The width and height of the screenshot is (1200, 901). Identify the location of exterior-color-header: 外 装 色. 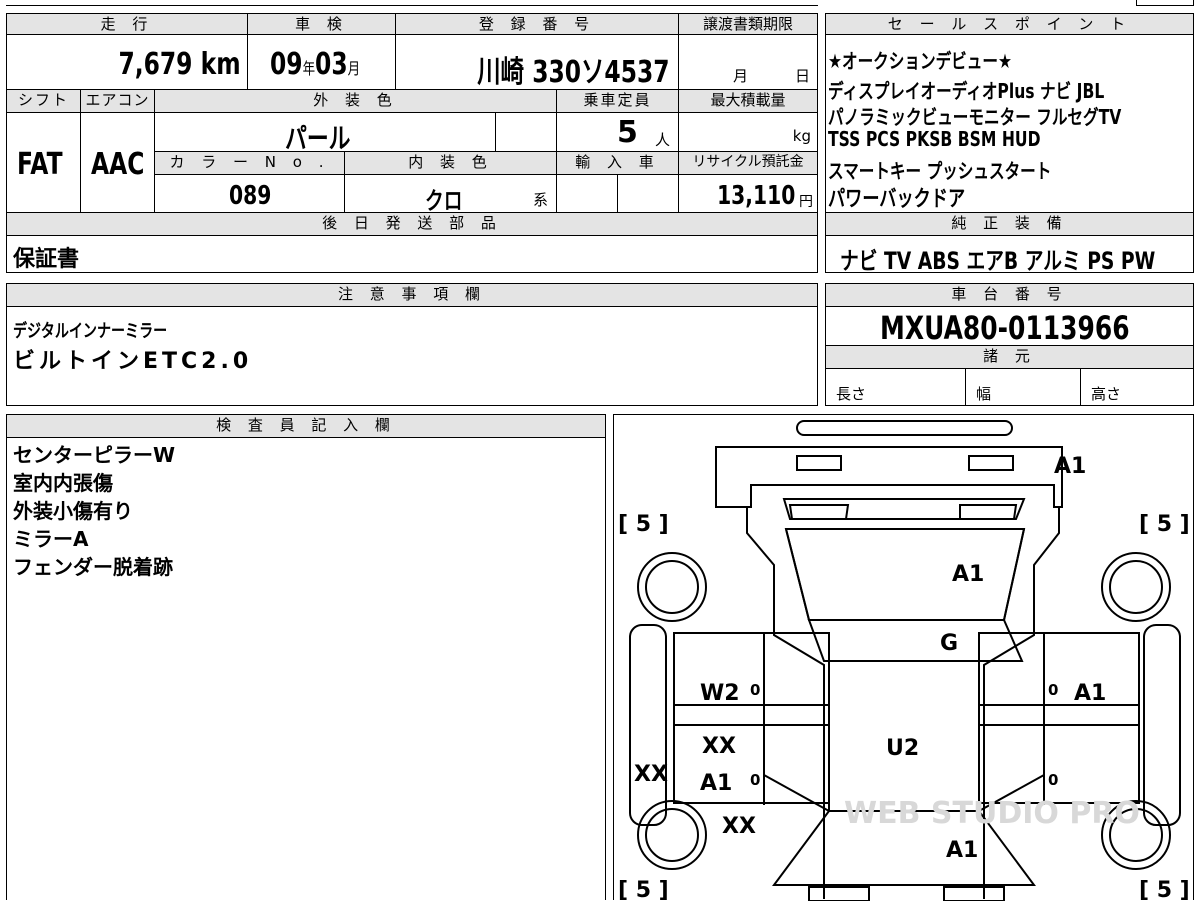
(355, 101).